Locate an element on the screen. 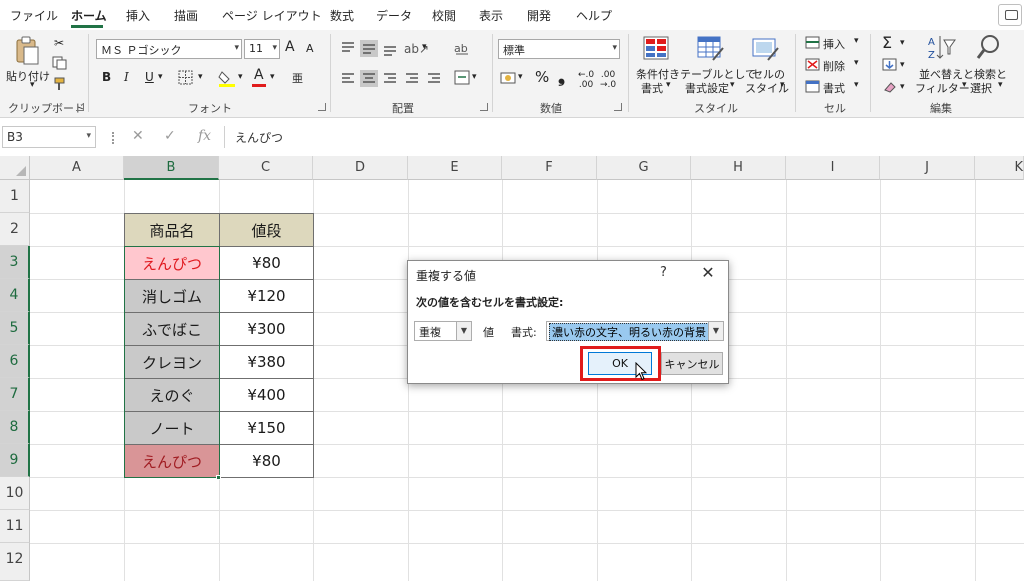  delete-cells-icon is located at coordinates (813, 65).